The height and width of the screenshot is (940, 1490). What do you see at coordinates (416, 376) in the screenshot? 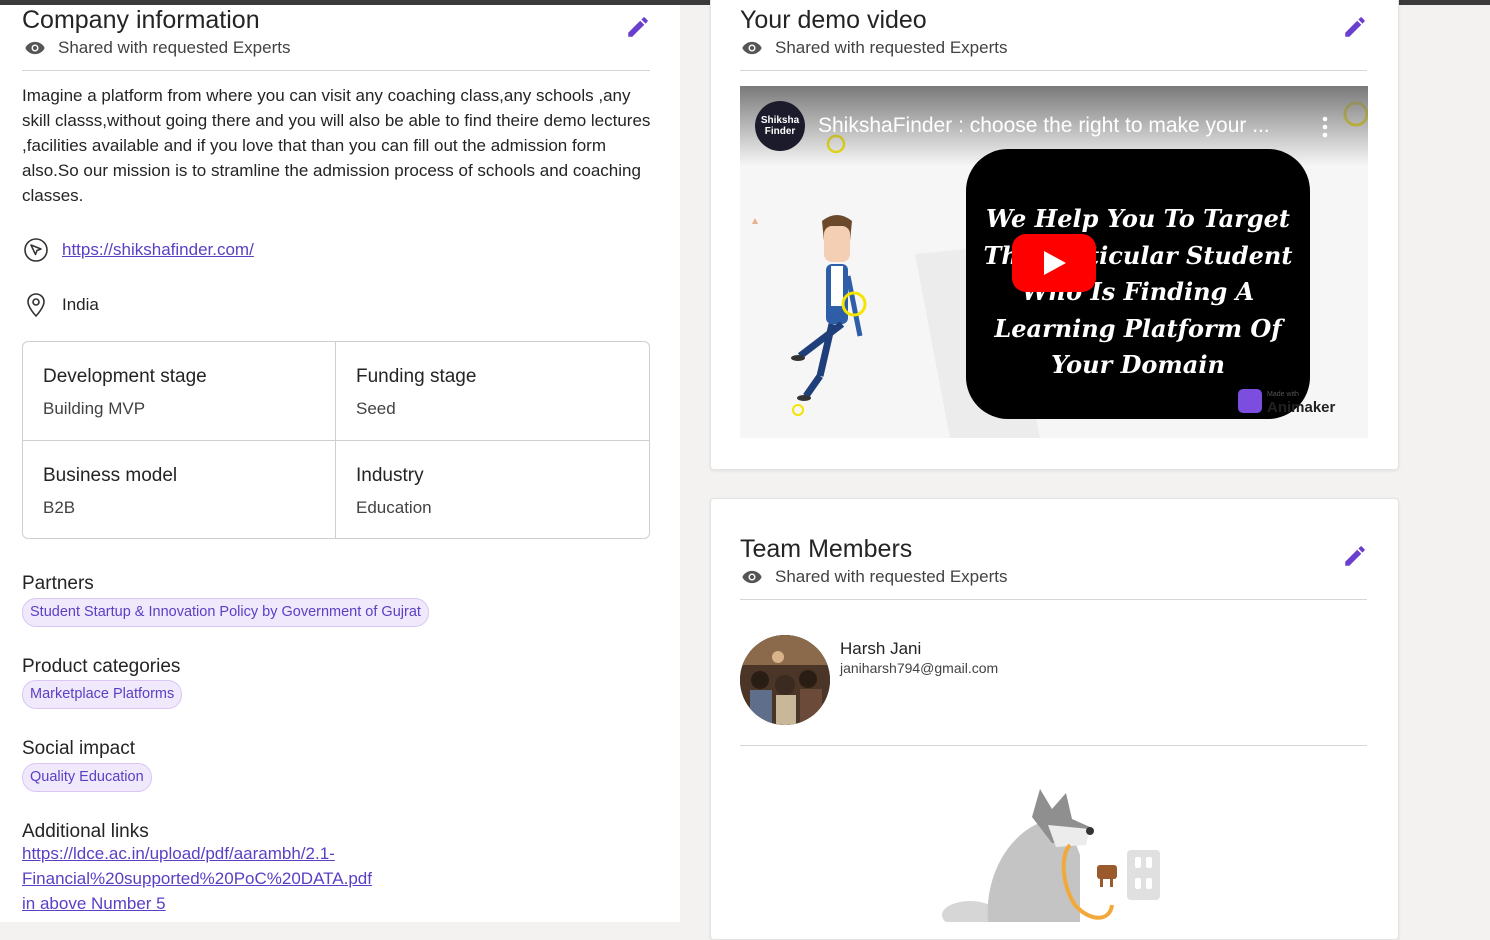
I see `funding-stage-label: Funding stage` at bounding box center [416, 376].